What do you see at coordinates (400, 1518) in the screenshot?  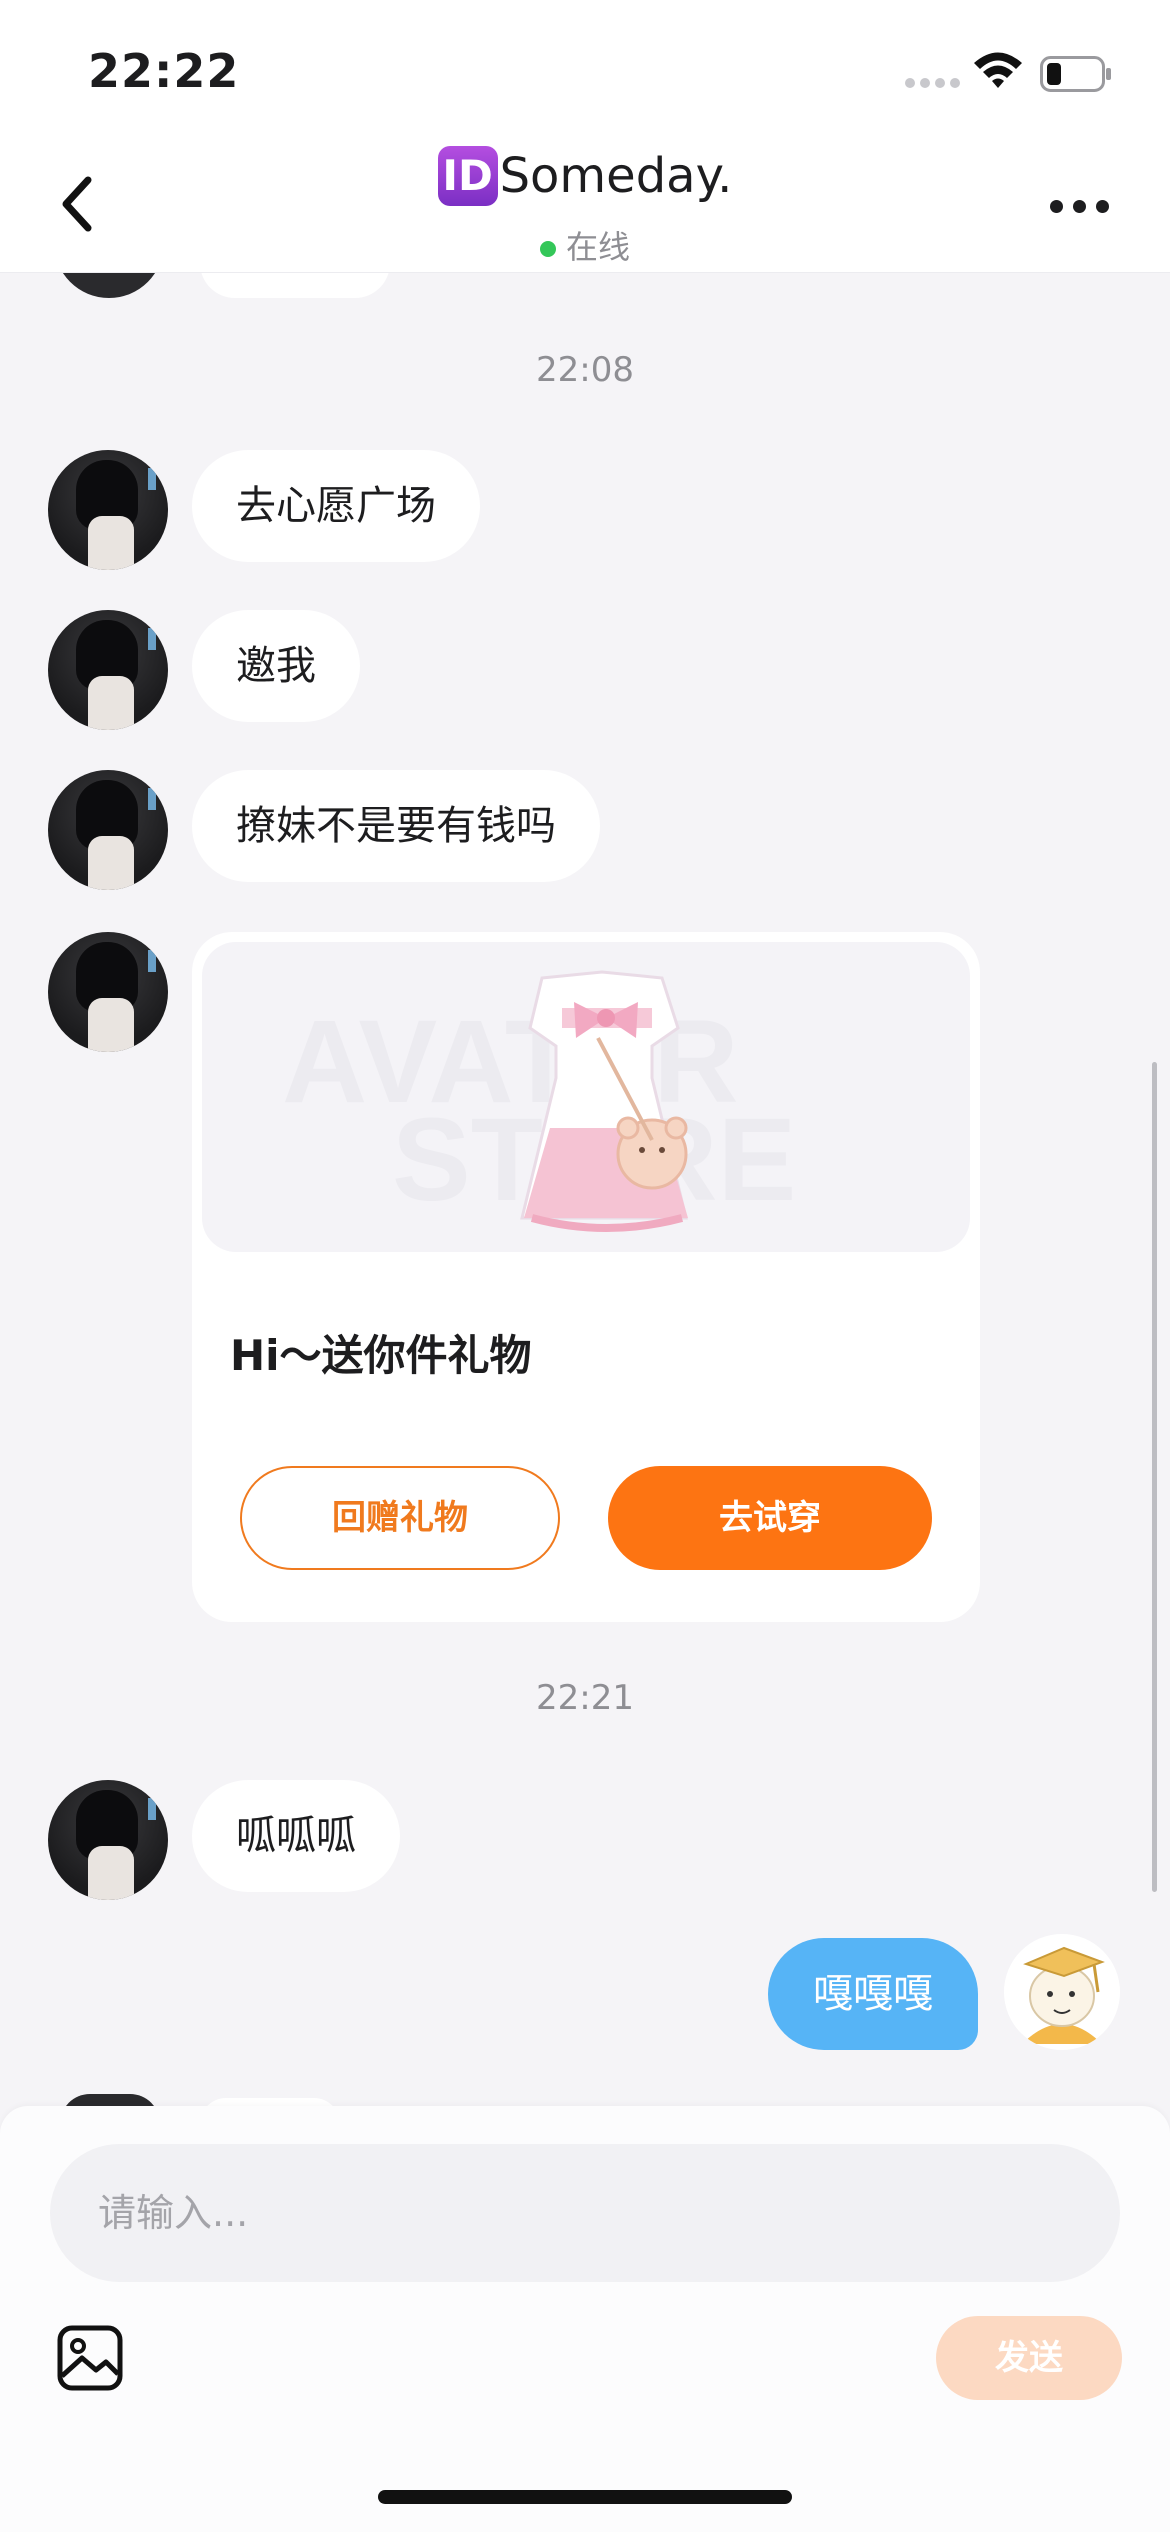 I see `return-gift-button: 回赠礼物` at bounding box center [400, 1518].